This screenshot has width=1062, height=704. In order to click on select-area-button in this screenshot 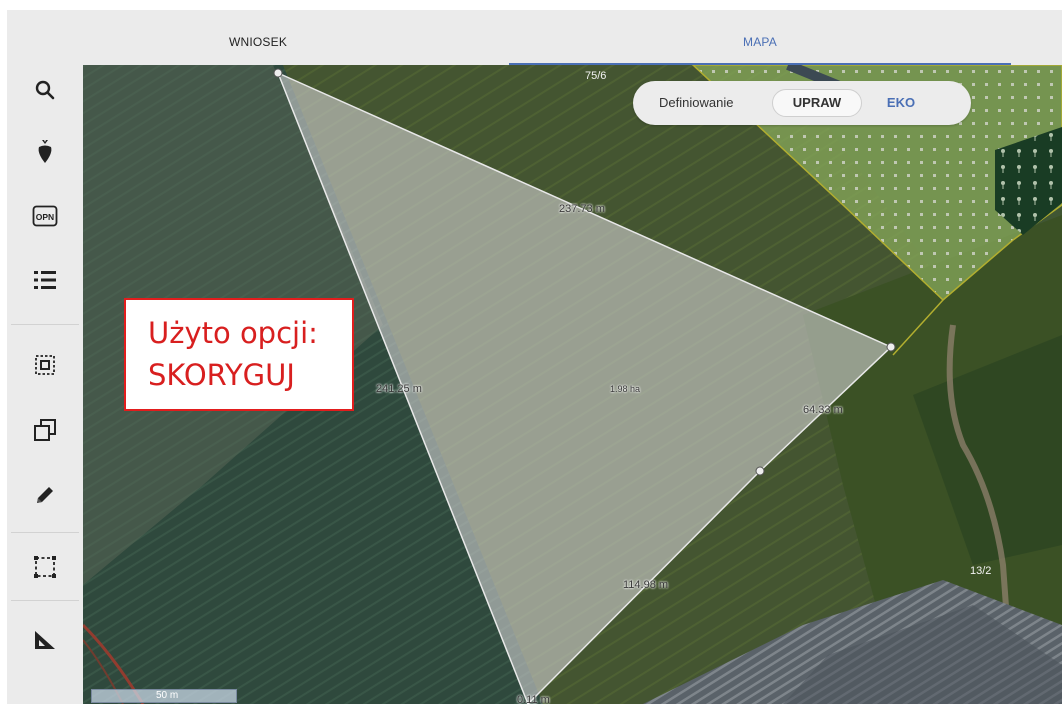, I will do `click(45, 365)`.